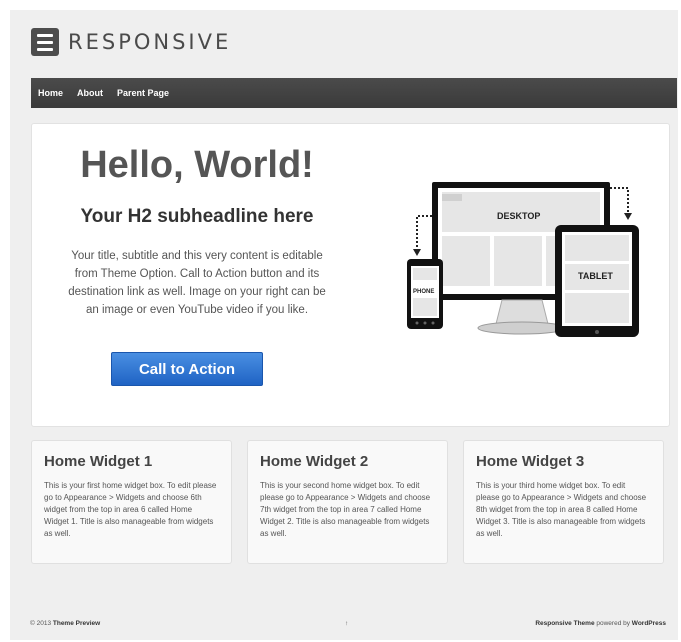 Image resolution: width=681 pixels, height=642 pixels. I want to click on call-to-action-button: Call to Action, so click(187, 369).